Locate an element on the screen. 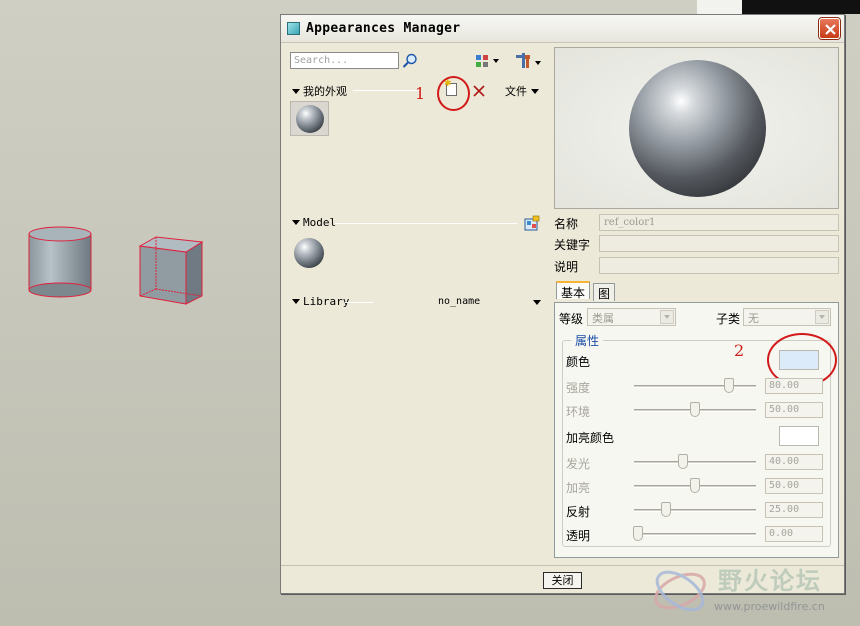 This screenshot has height=626, width=860. search-icon is located at coordinates (410, 61).